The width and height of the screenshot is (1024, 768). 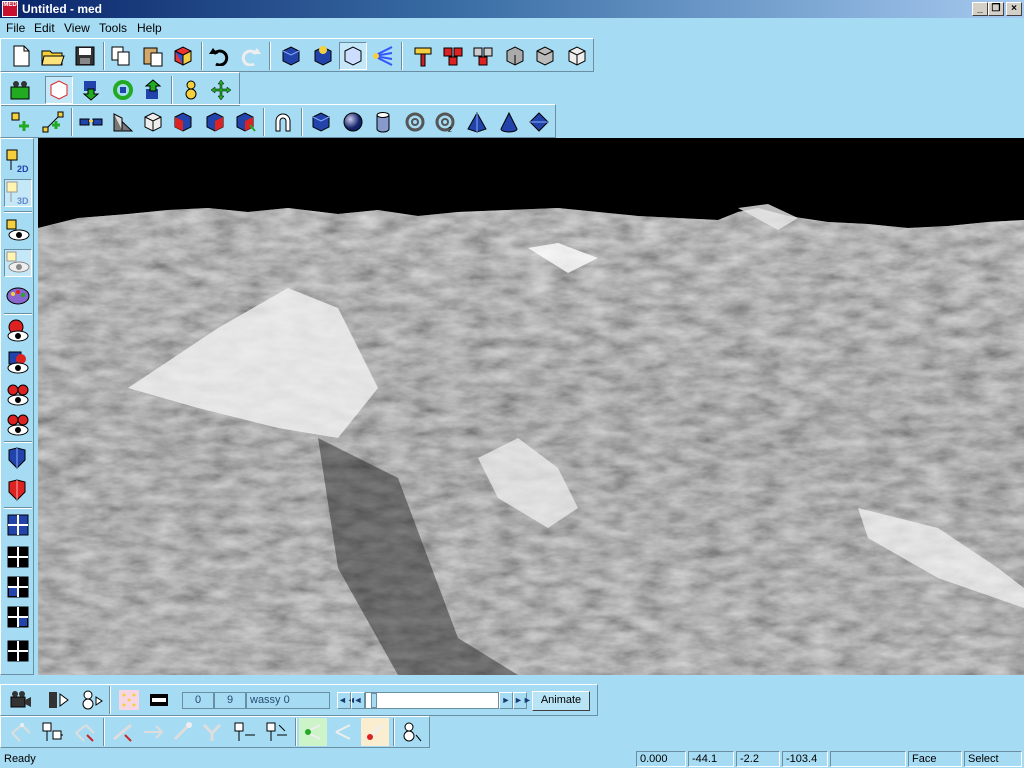 I want to click on start-frame-field: 0, so click(x=198, y=700).